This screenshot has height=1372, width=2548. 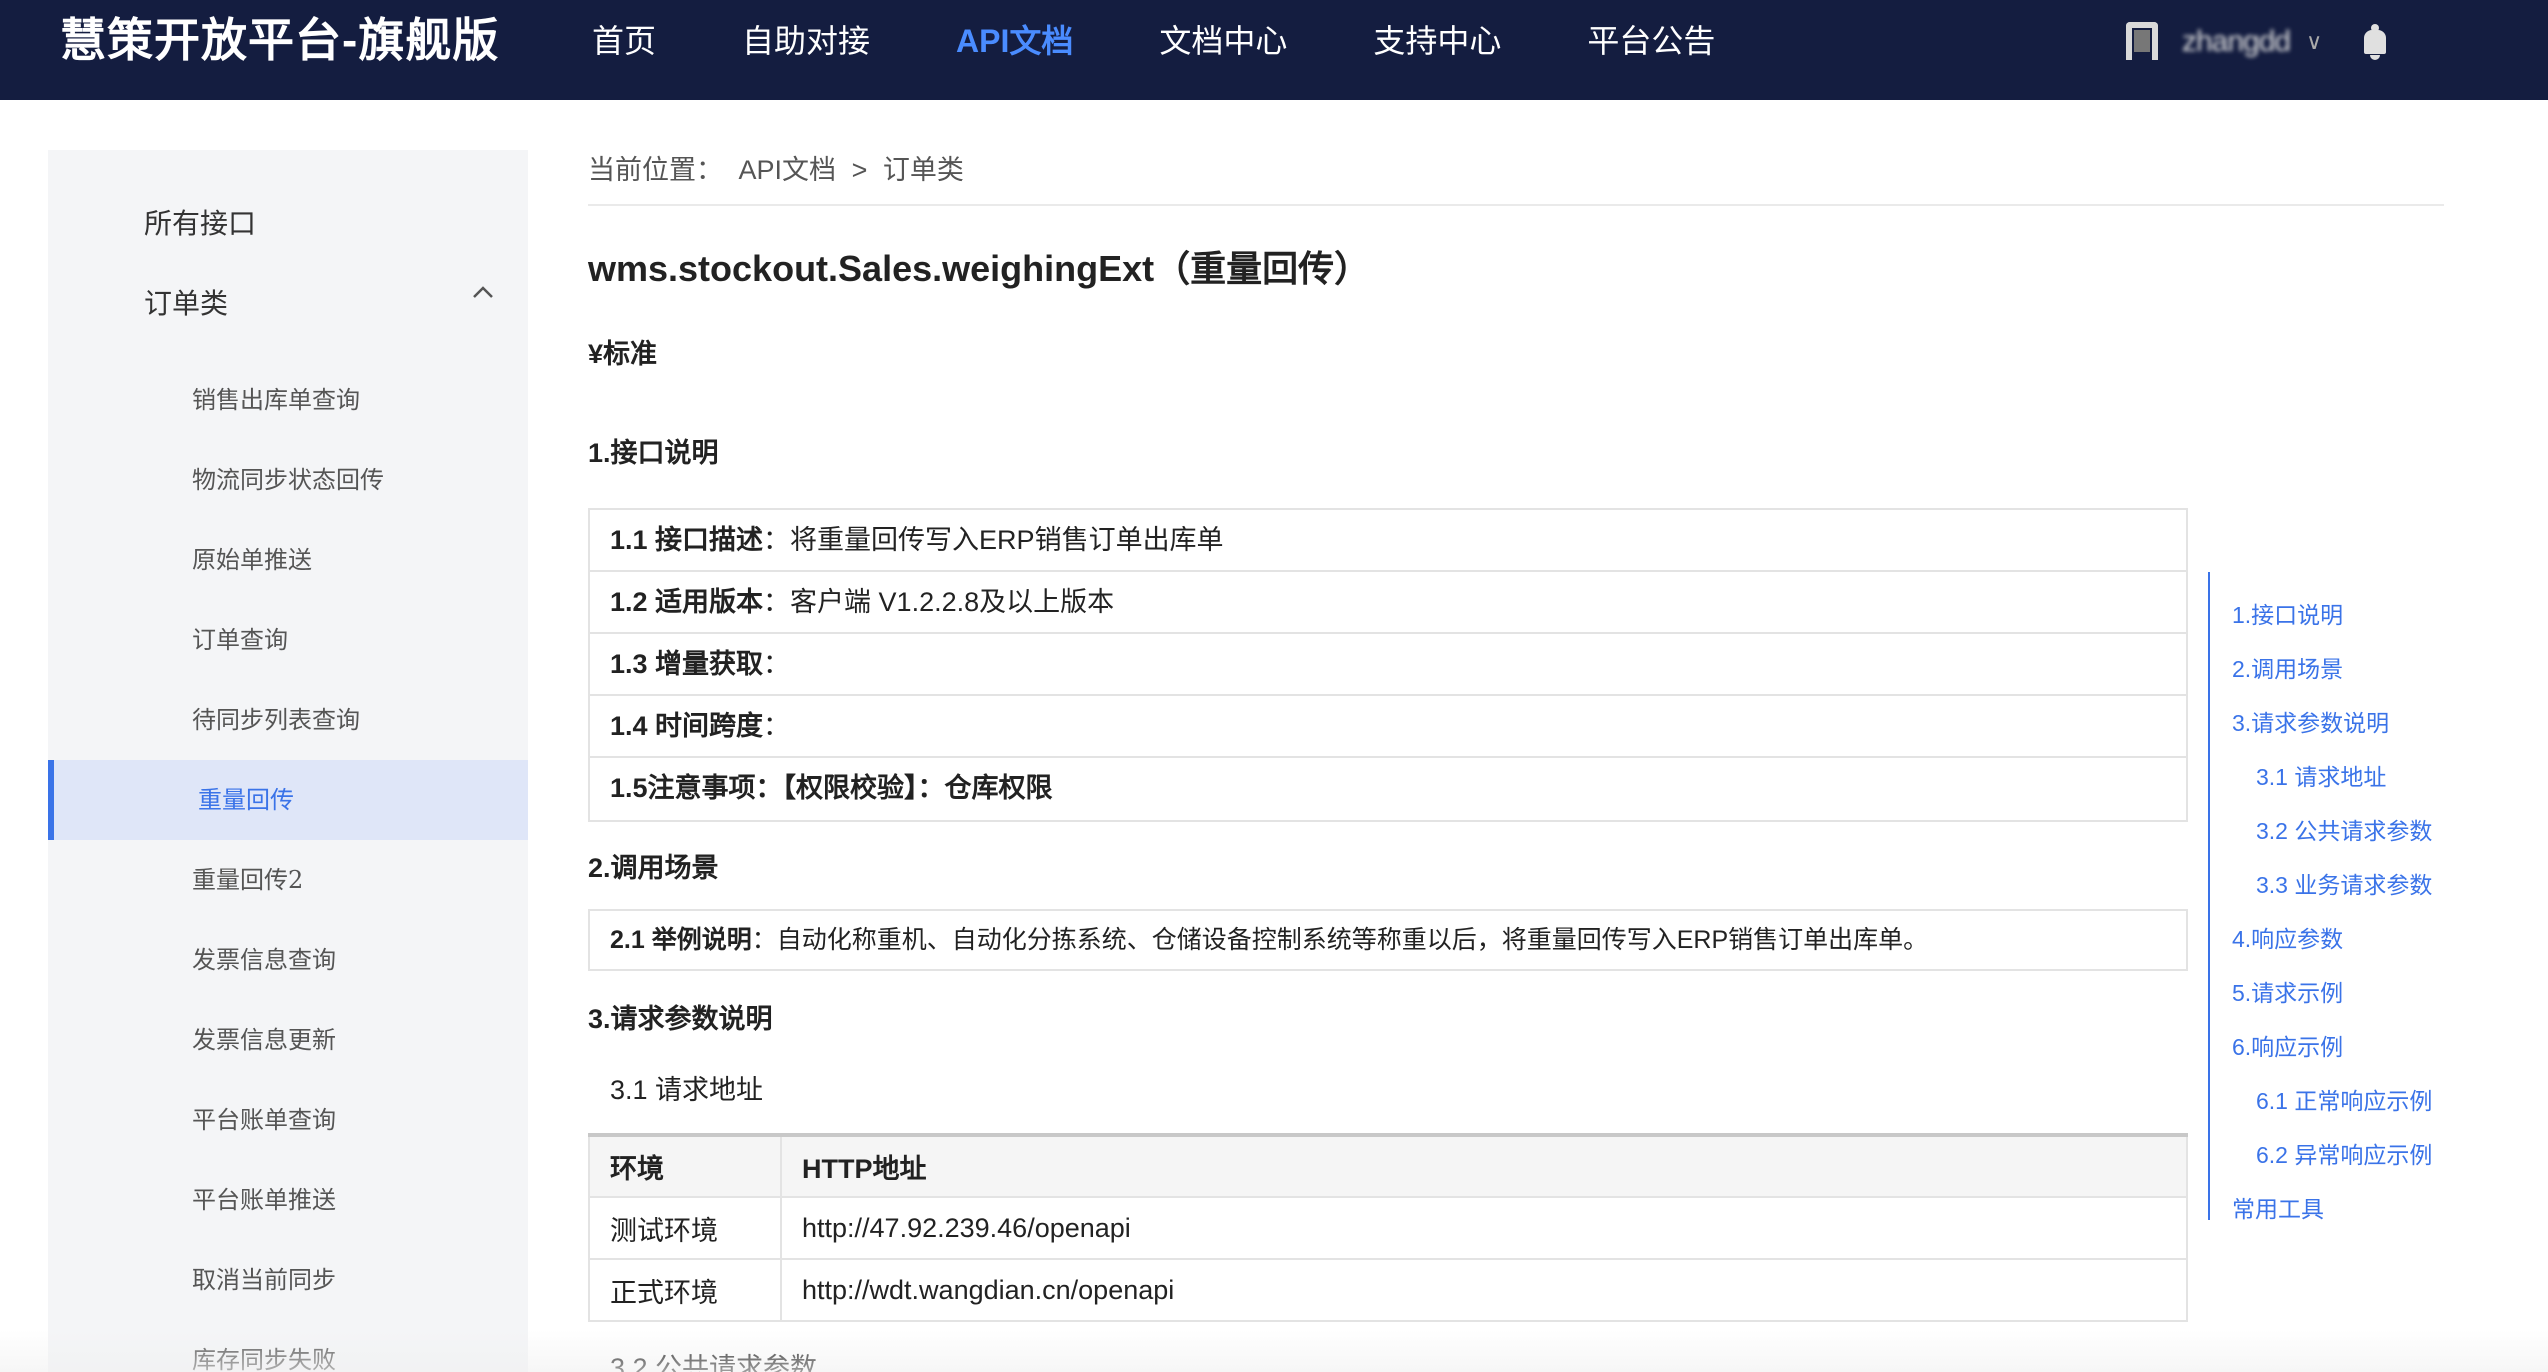 What do you see at coordinates (714, 1362) in the screenshot?
I see `subsection-common-params: 3.2 公共请求参数` at bounding box center [714, 1362].